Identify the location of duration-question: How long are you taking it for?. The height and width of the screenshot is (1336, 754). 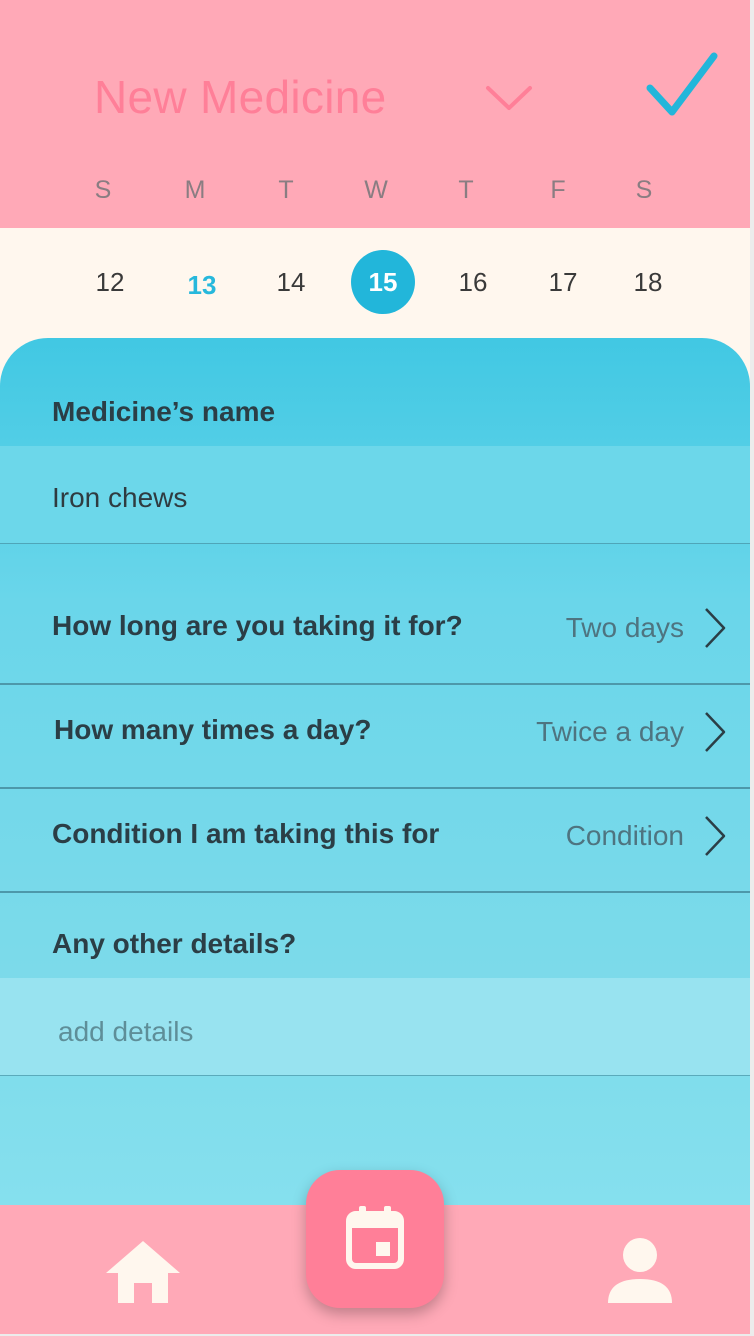
(257, 625).